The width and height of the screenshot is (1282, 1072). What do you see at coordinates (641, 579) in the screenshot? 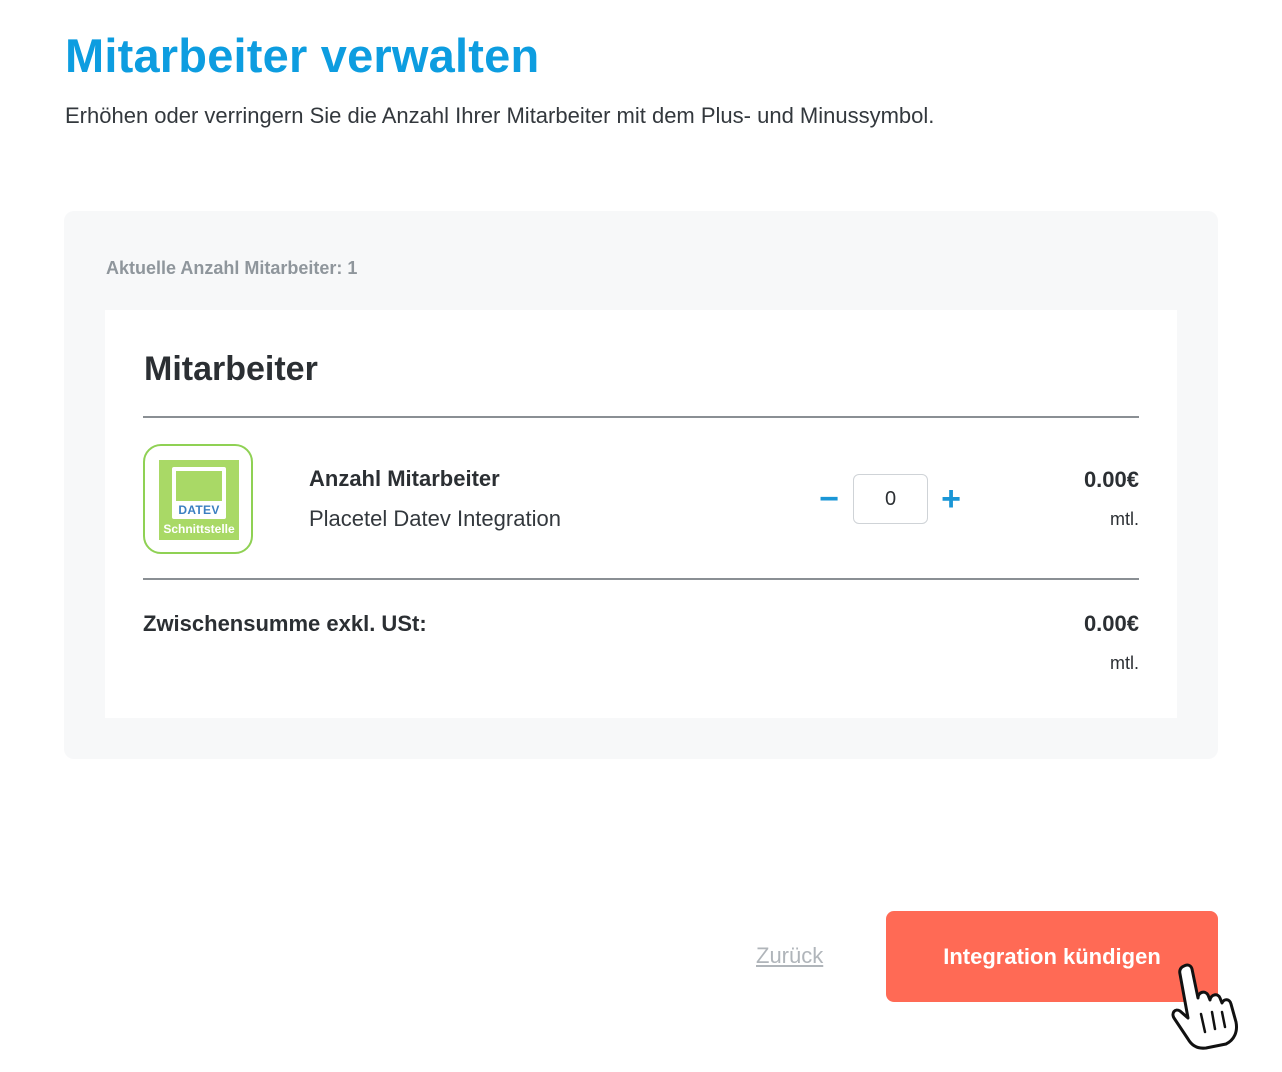
I see `divider-bottom` at bounding box center [641, 579].